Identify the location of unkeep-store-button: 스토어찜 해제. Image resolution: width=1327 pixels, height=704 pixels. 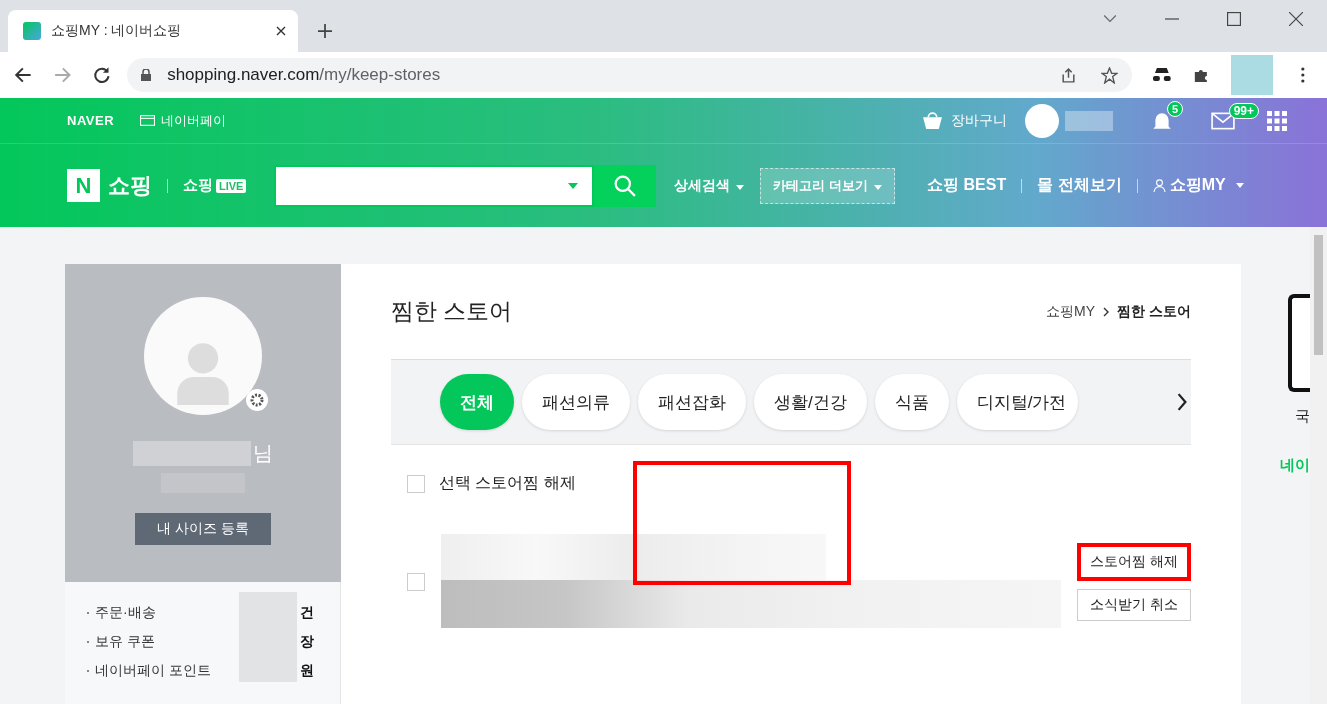
(1134, 562).